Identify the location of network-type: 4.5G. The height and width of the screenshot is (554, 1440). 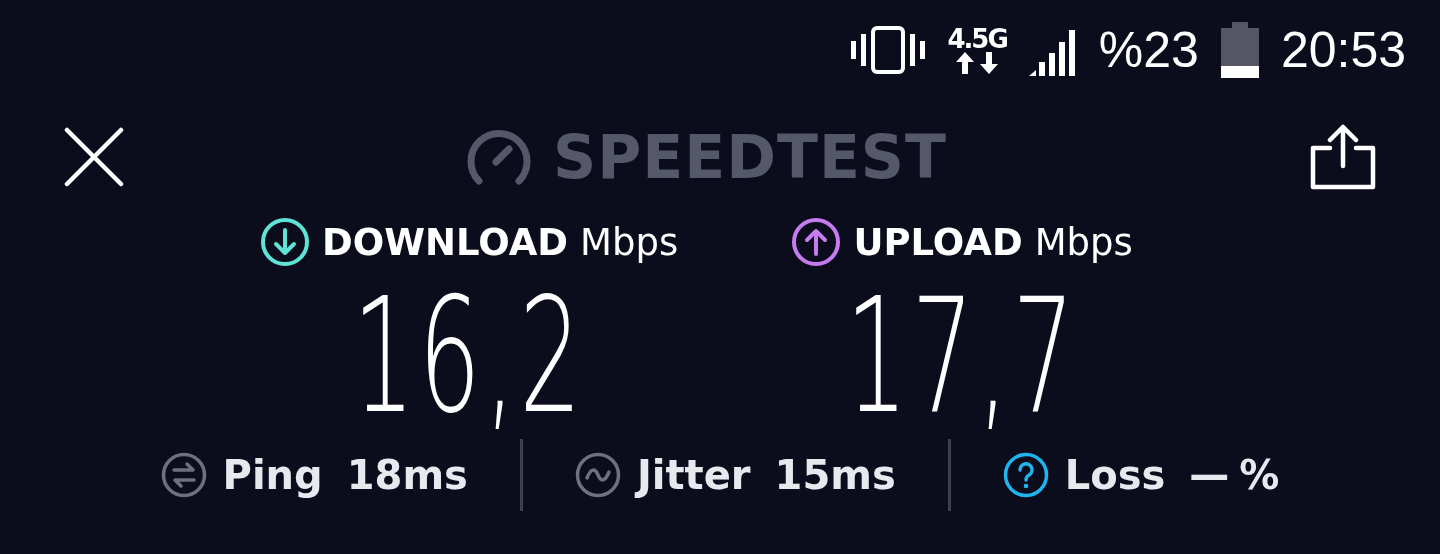
(977, 39).